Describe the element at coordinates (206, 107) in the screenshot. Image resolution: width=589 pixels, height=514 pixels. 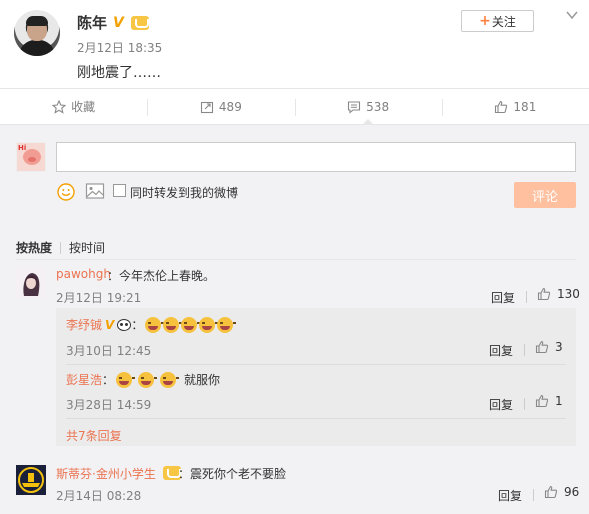
I see `forward-icon` at that location.